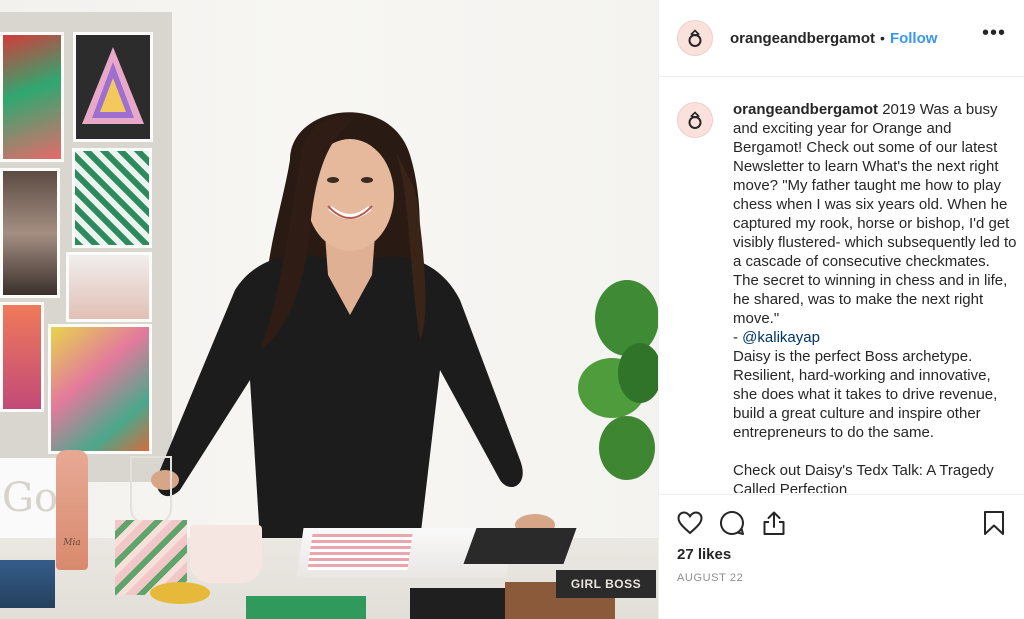 This screenshot has height=619, width=1024. I want to click on like-button, so click(690, 523).